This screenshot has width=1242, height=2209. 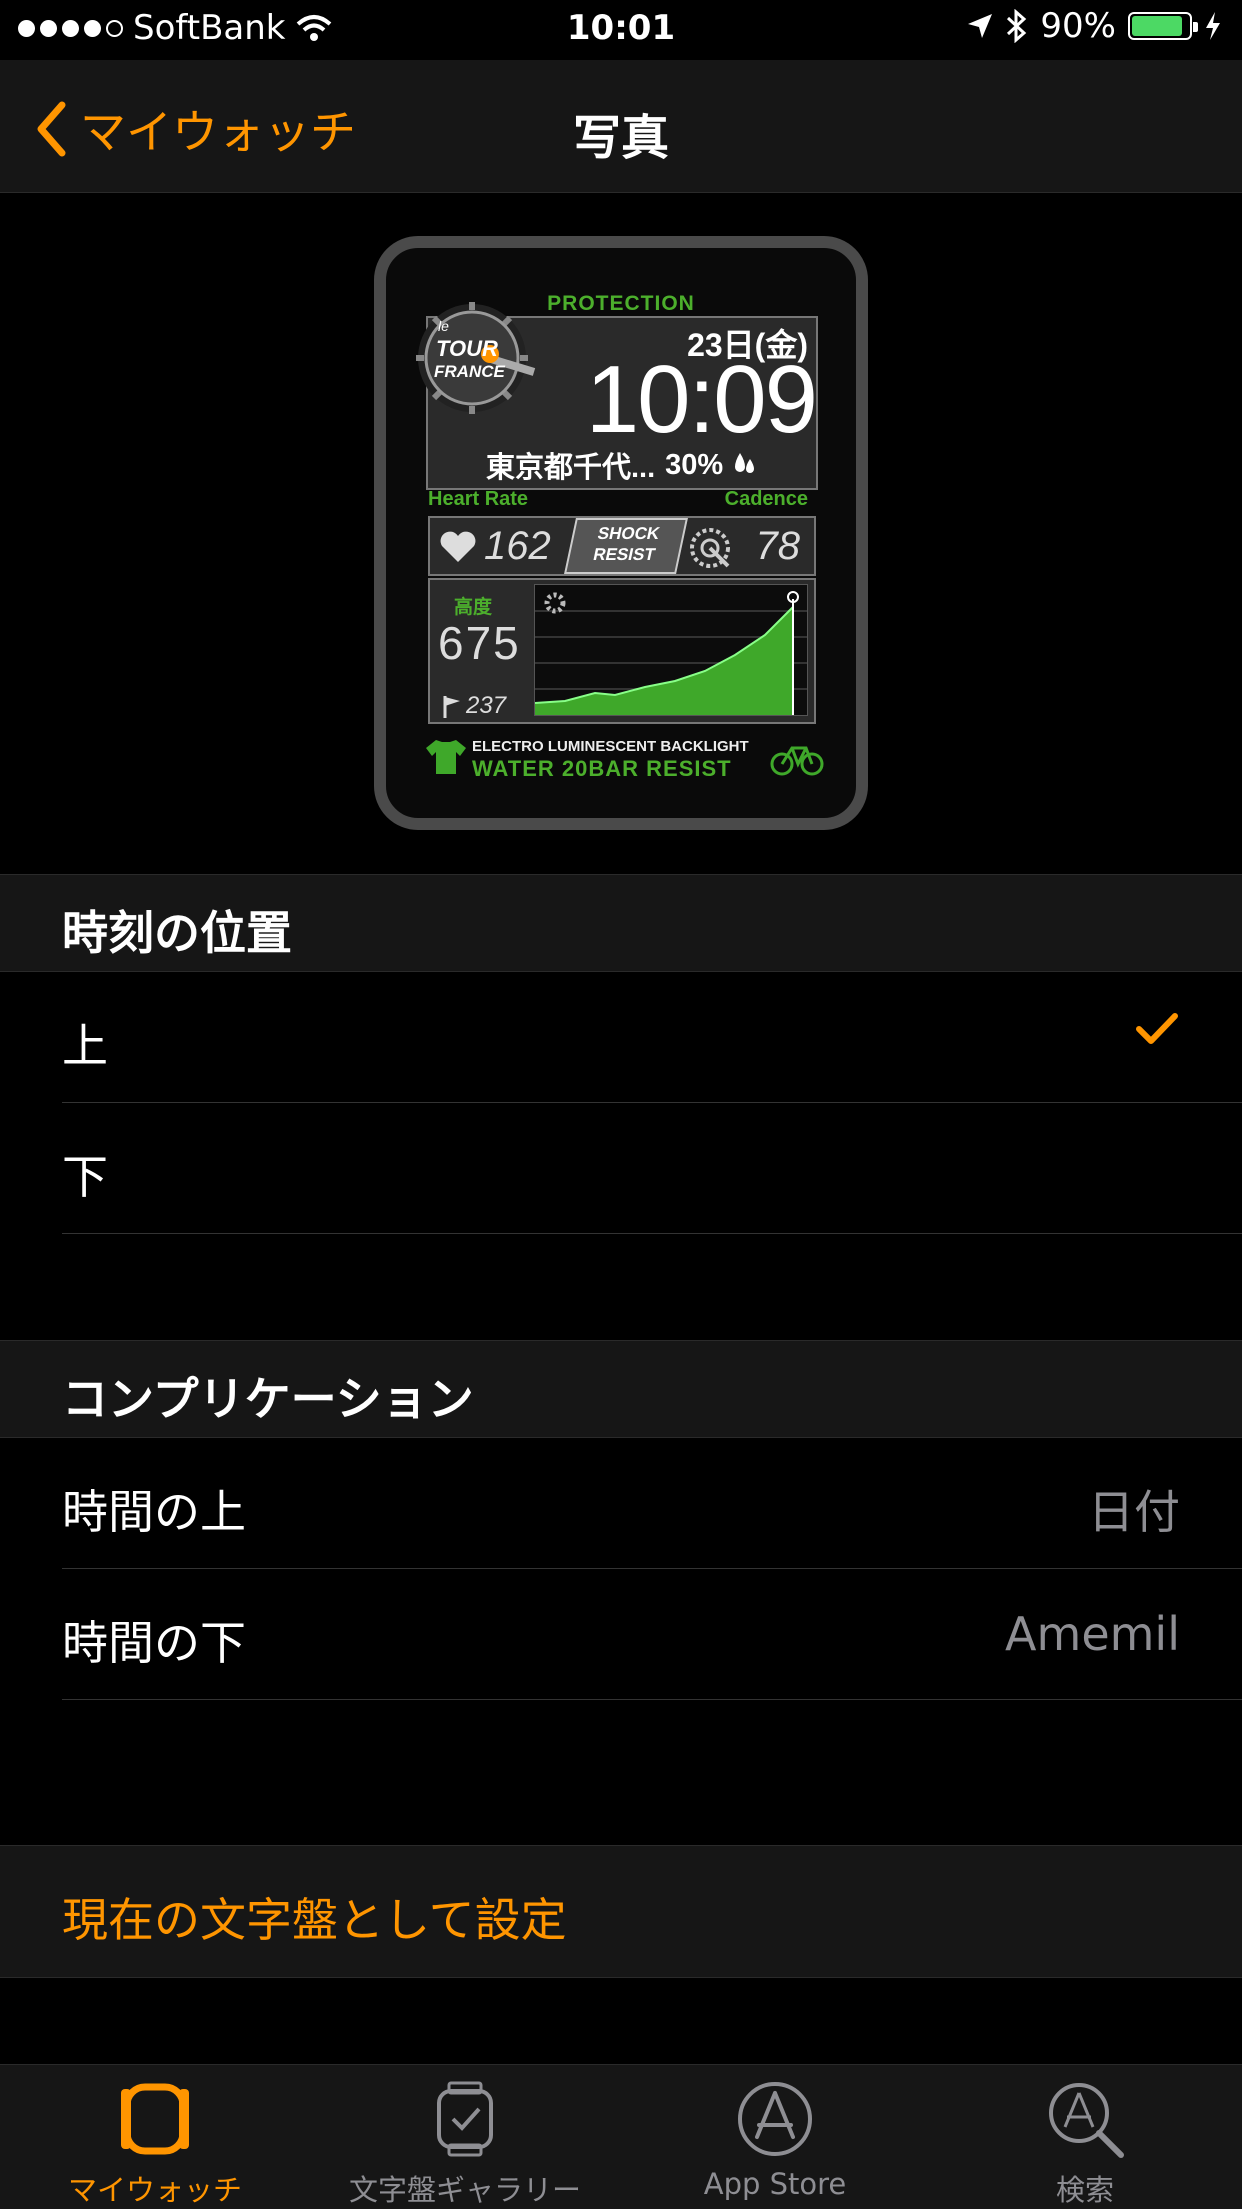 I want to click on water-drop-icon, so click(x=745, y=463).